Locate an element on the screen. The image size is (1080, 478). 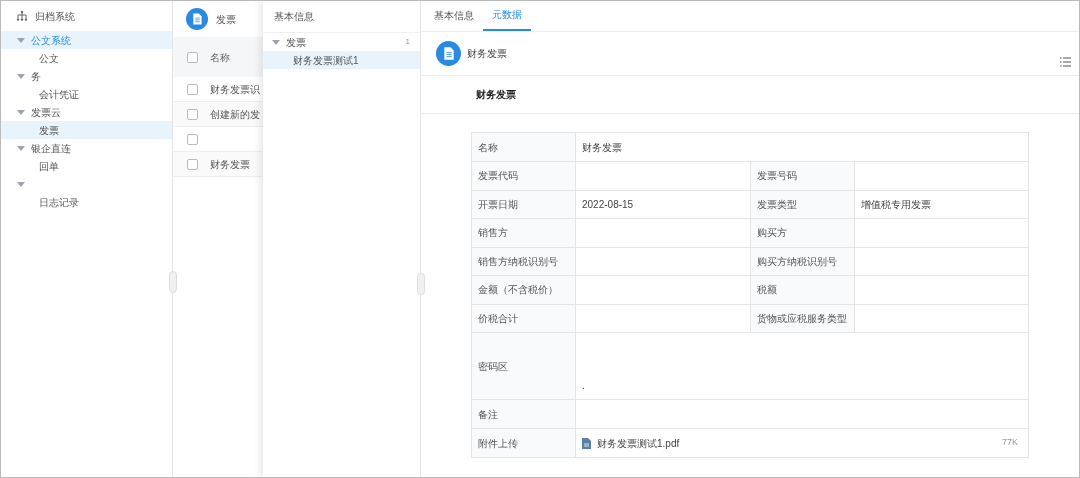
field-label: 发票号码 is located at coordinates (802, 176).